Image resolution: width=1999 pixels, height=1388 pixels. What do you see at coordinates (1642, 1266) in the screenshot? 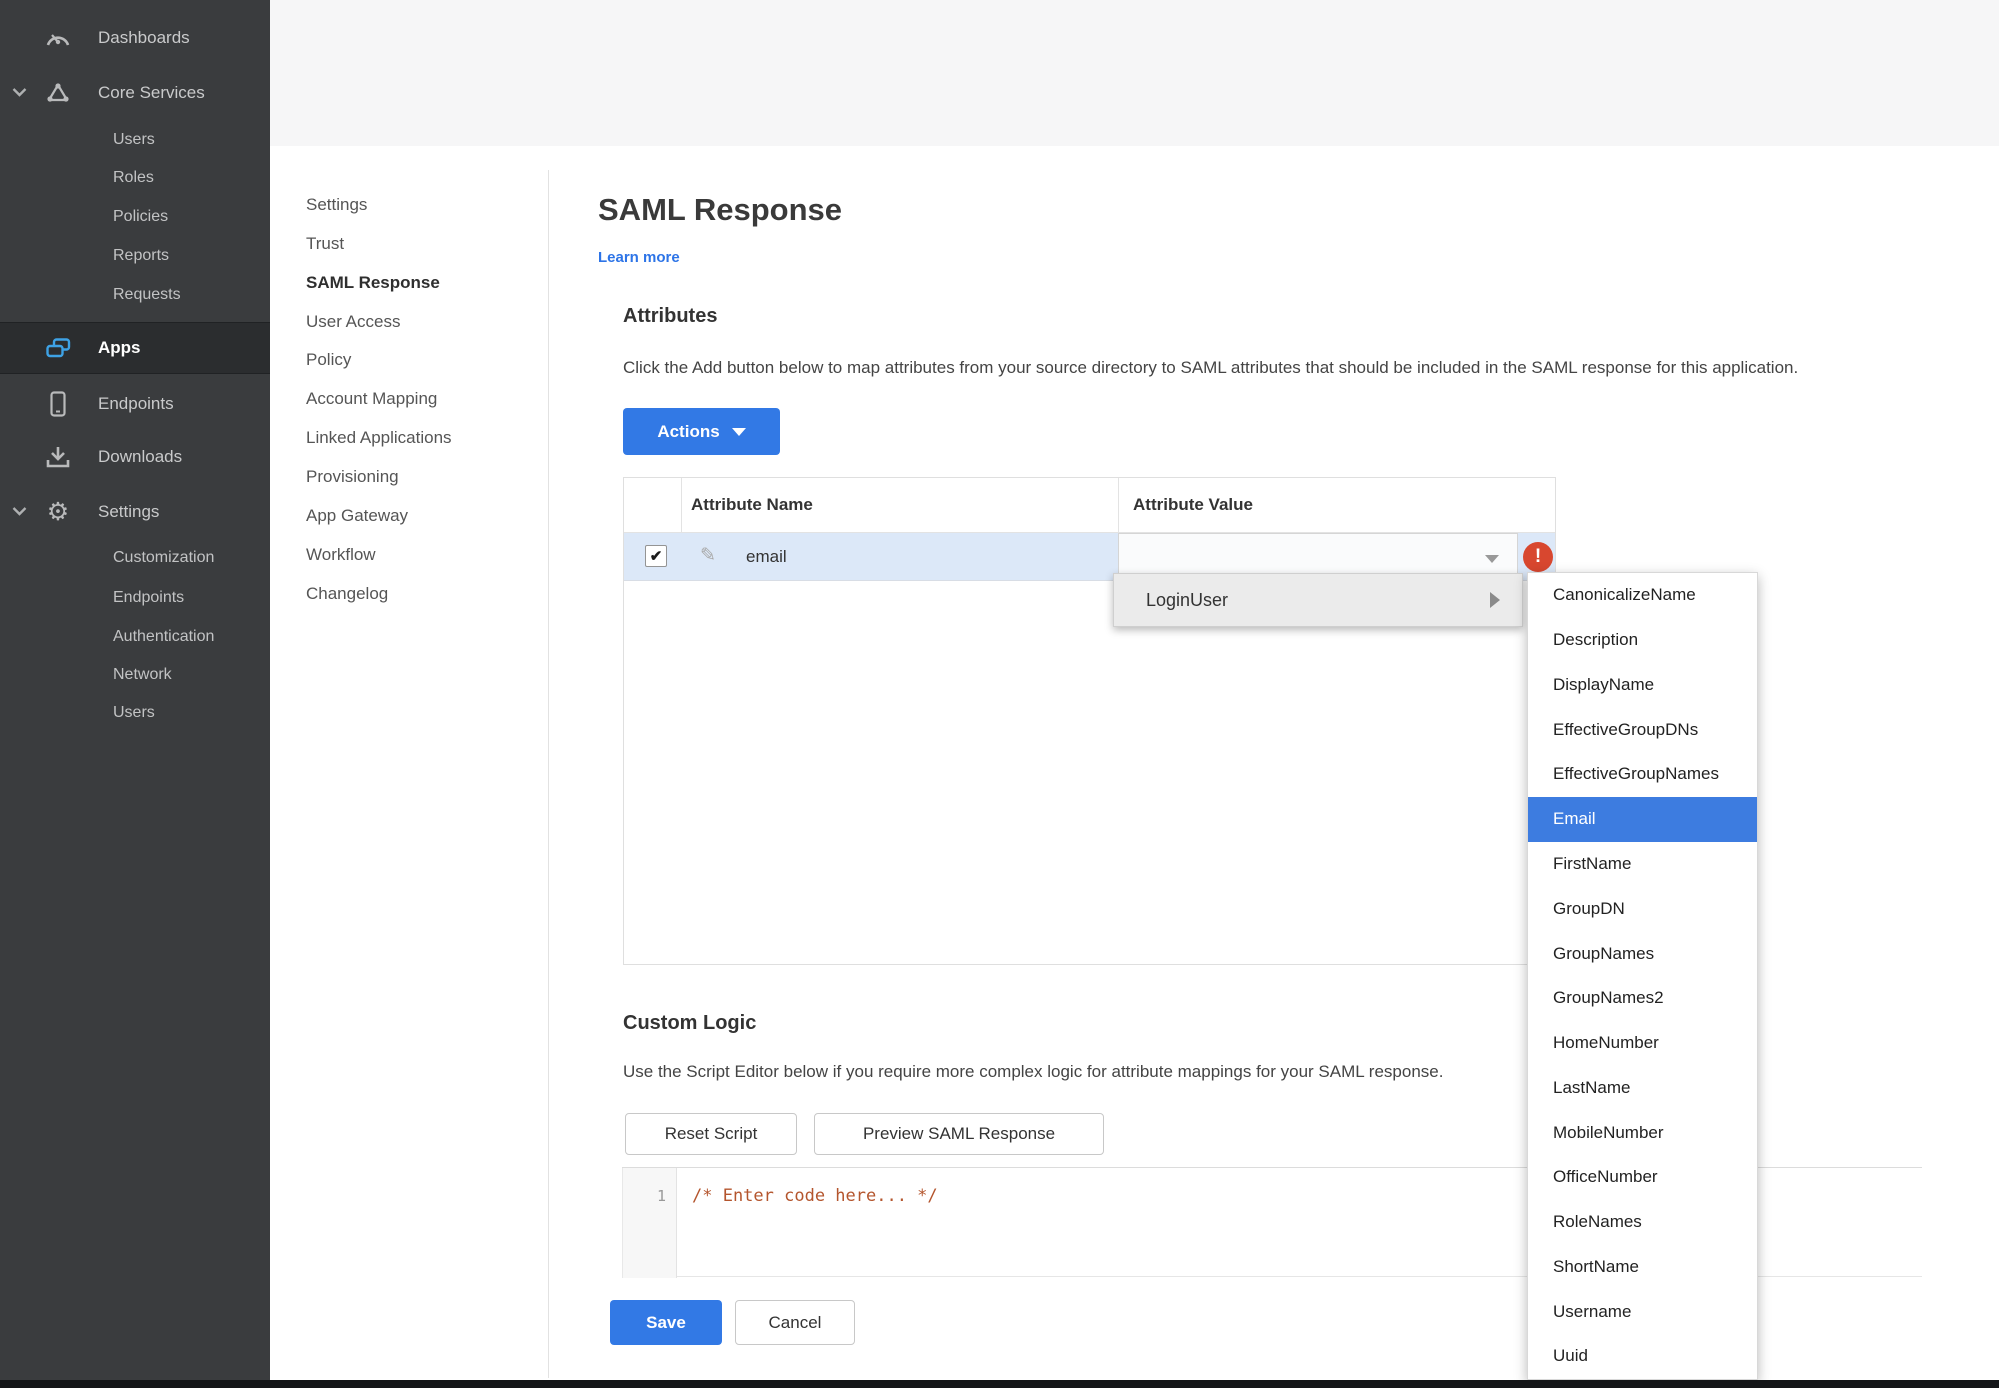
I see `submenu-item-shortname: ShortName` at bounding box center [1642, 1266].